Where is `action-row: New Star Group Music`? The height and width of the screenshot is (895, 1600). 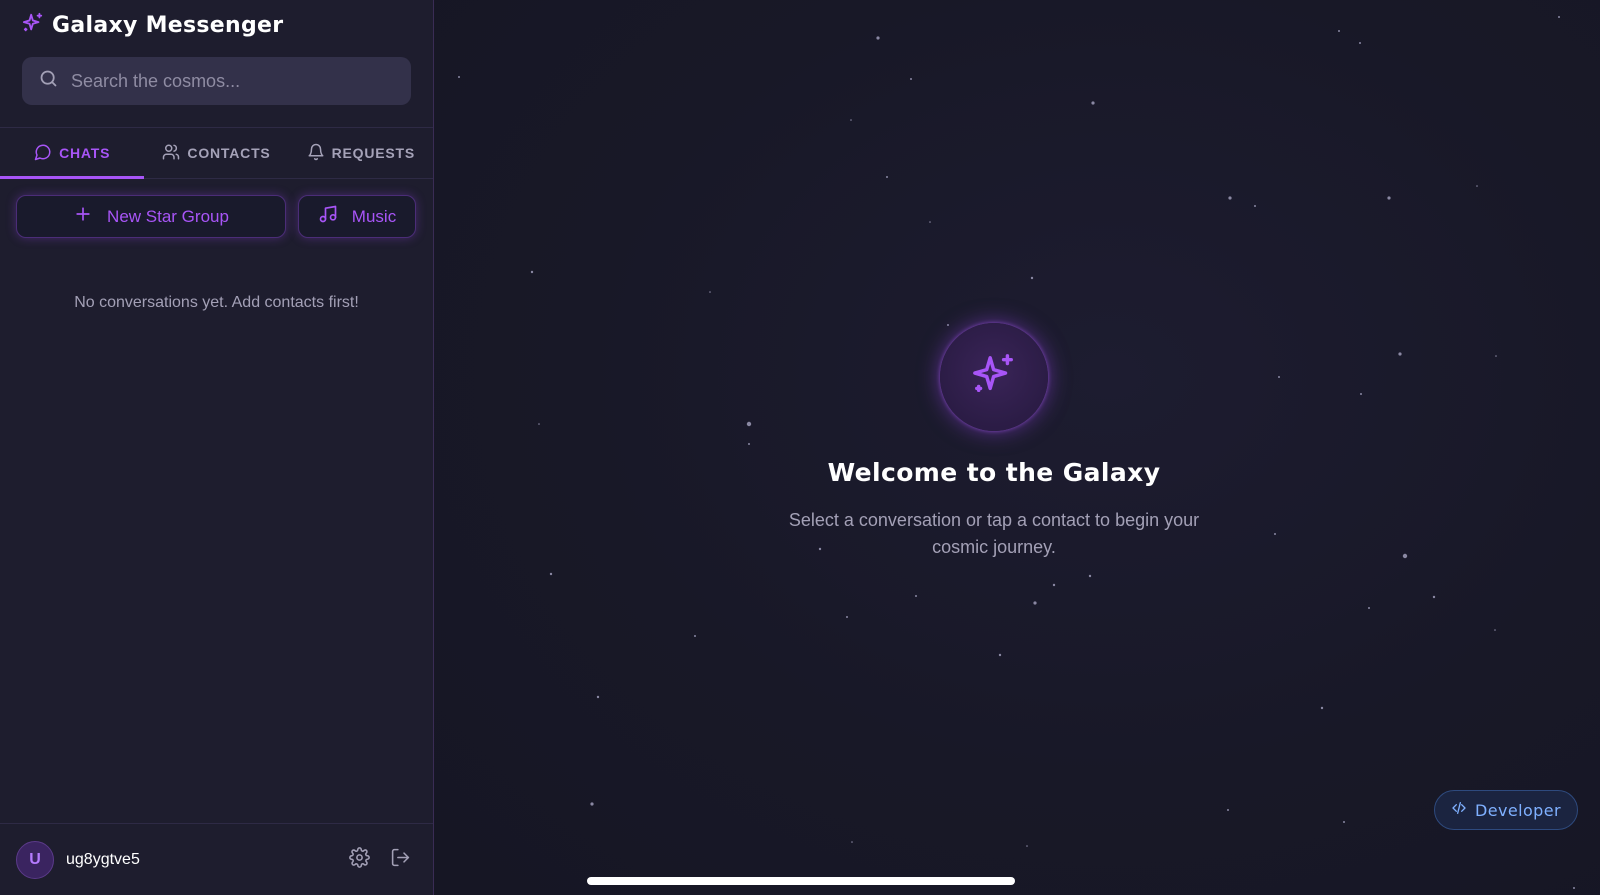 action-row: New Star Group Music is located at coordinates (216, 208).